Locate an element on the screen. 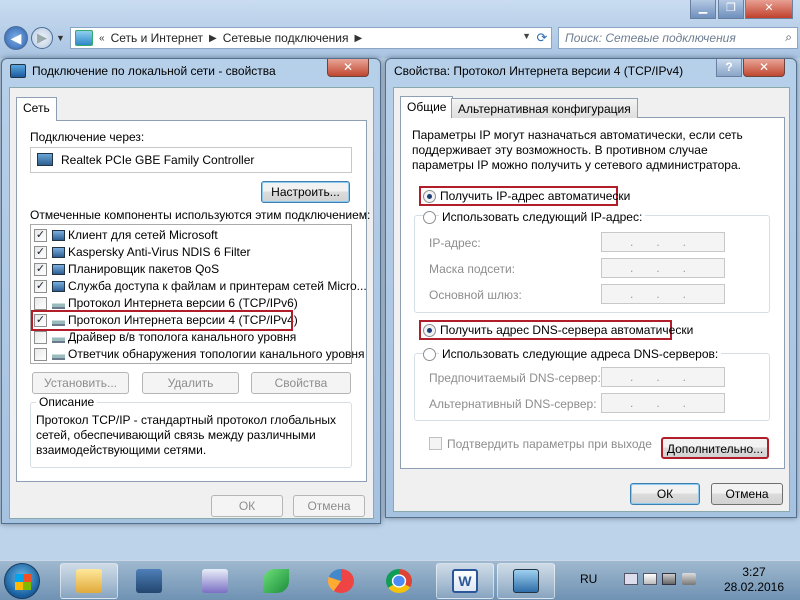 The height and width of the screenshot is (600, 800). dns-alternate-label: Альтернативный DNS-сервер: is located at coordinates (513, 404).